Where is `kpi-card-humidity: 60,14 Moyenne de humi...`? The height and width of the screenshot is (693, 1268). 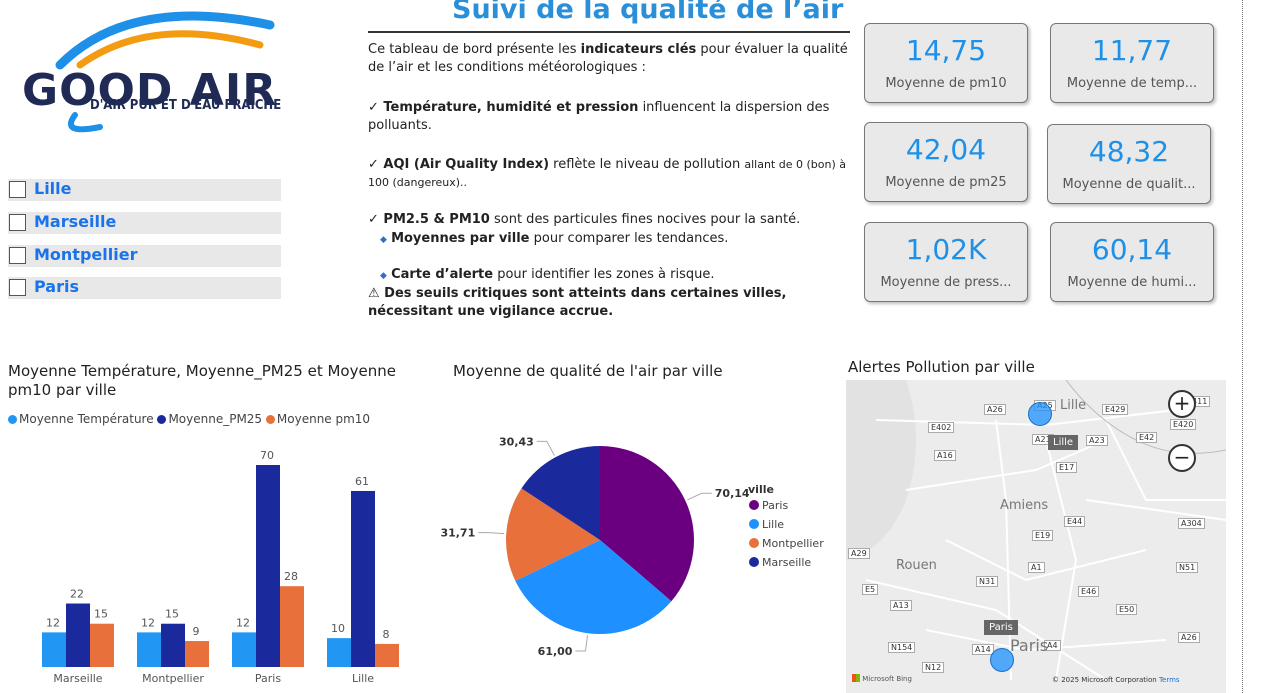
kpi-card-humidity: 60,14 Moyenne de humi... is located at coordinates (1132, 262).